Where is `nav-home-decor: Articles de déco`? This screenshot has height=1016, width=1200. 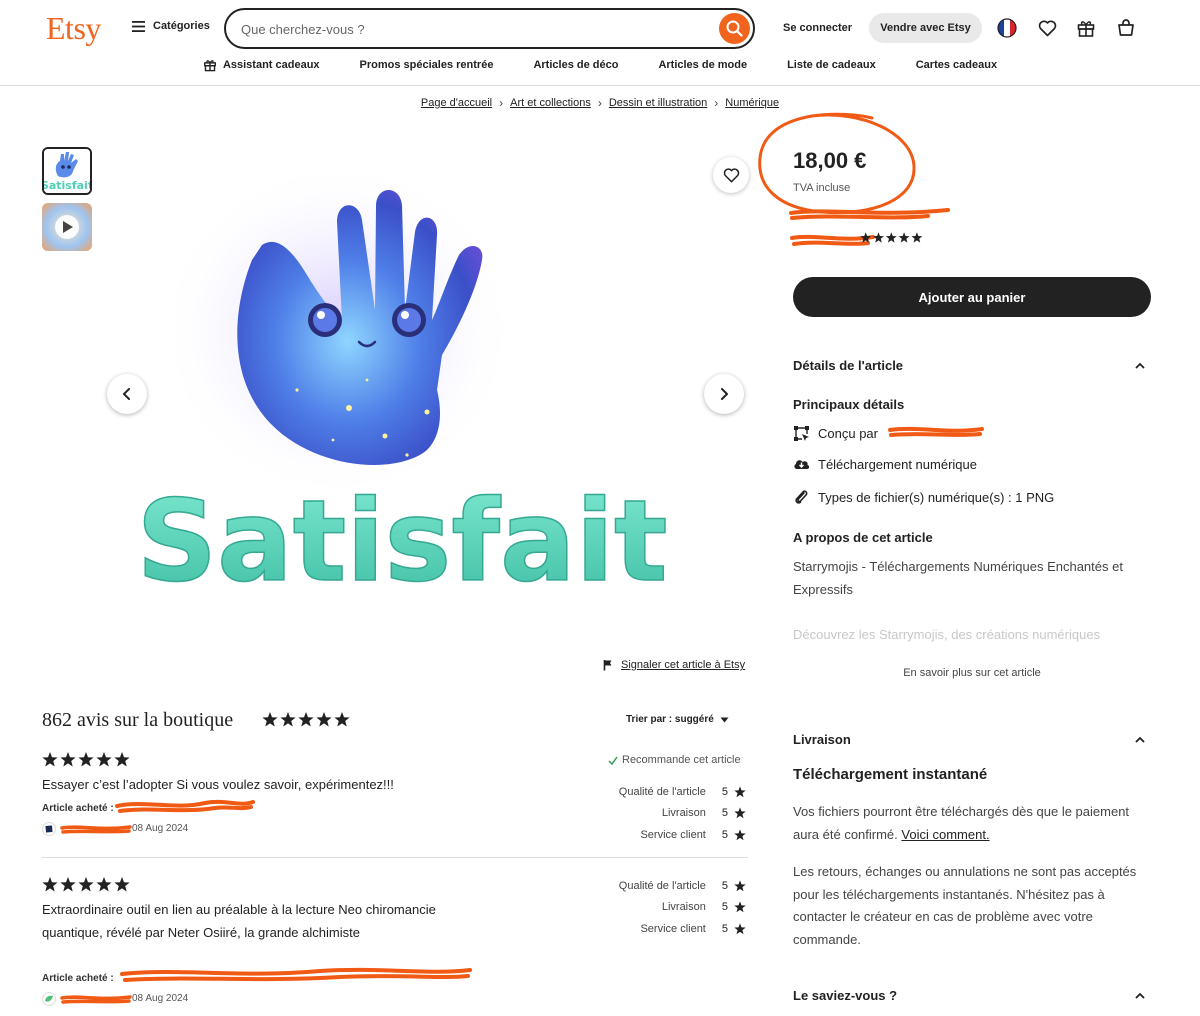 nav-home-decor: Articles de déco is located at coordinates (575, 65).